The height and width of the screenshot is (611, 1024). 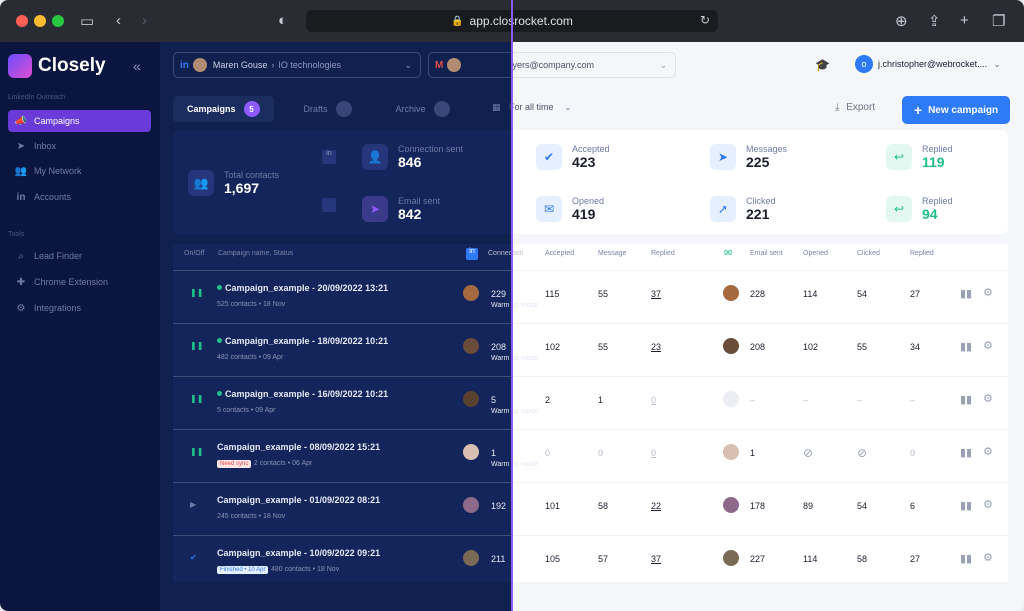 I want to click on shield-icon: ◐, so click(x=282, y=20).